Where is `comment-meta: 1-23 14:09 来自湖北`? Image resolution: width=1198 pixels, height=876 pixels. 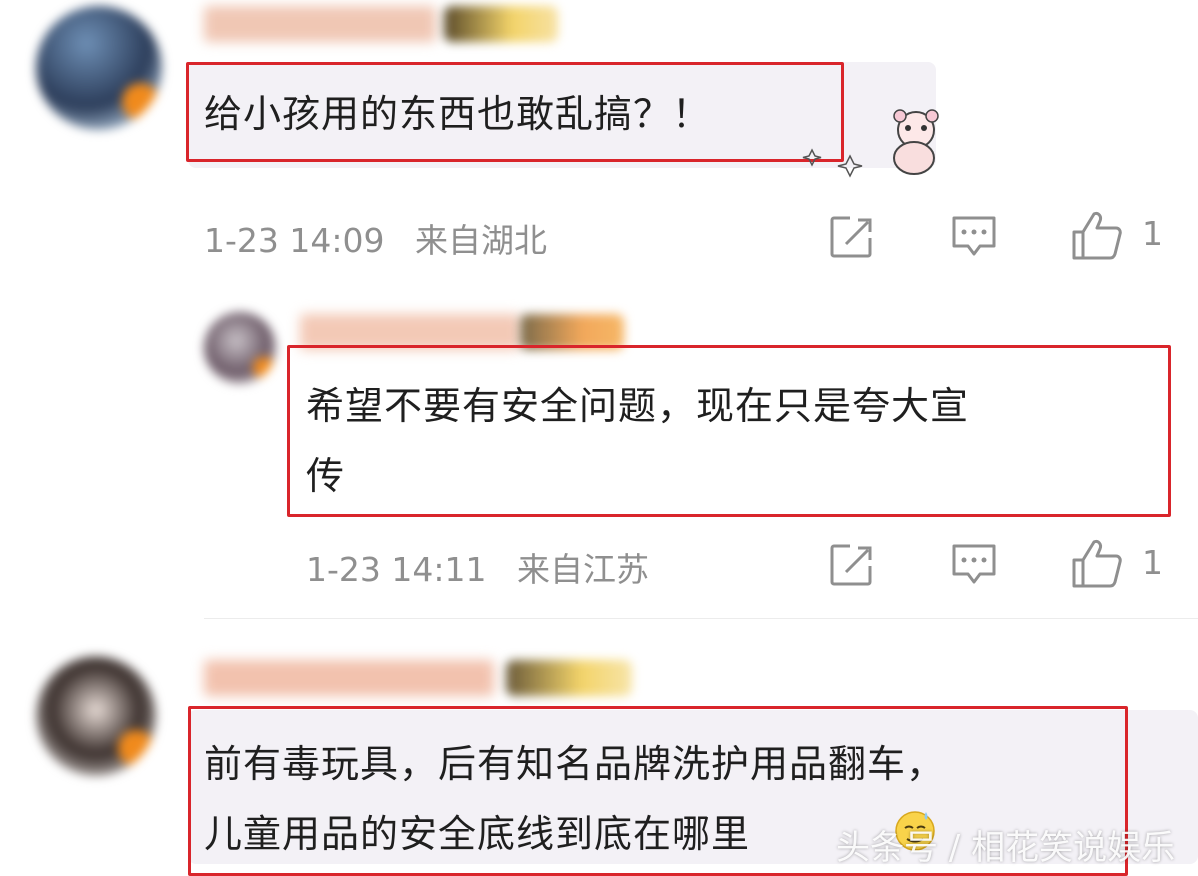 comment-meta: 1-23 14:09 来自湖北 is located at coordinates (375, 238).